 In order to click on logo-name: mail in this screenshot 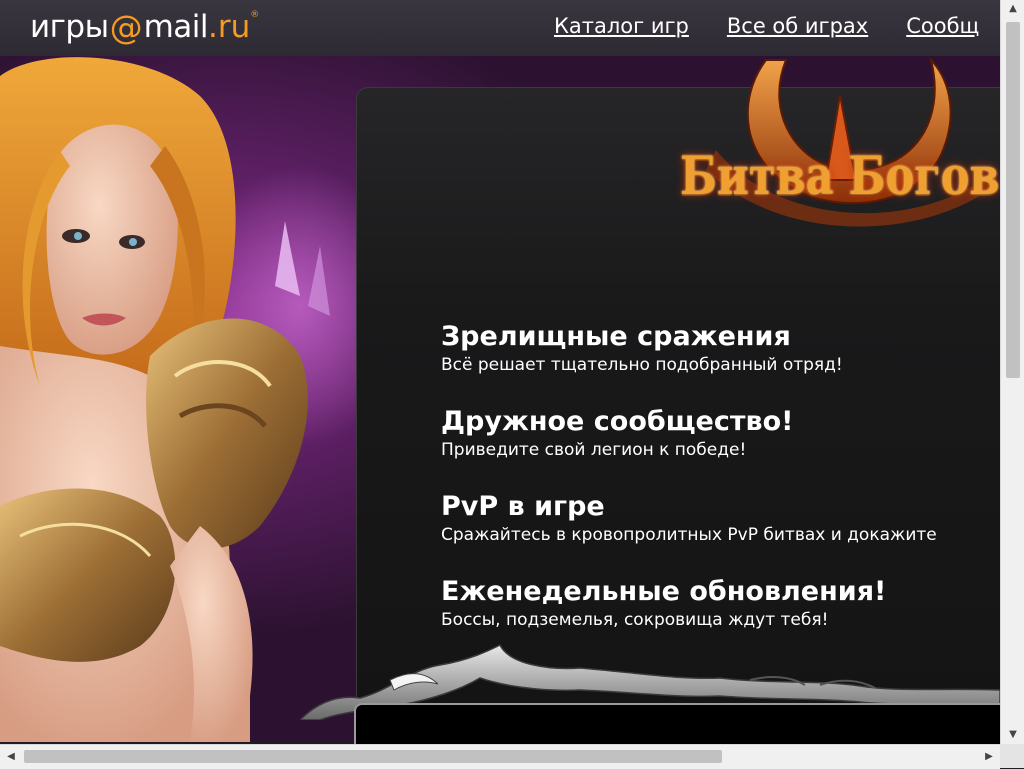, I will do `click(176, 27)`.